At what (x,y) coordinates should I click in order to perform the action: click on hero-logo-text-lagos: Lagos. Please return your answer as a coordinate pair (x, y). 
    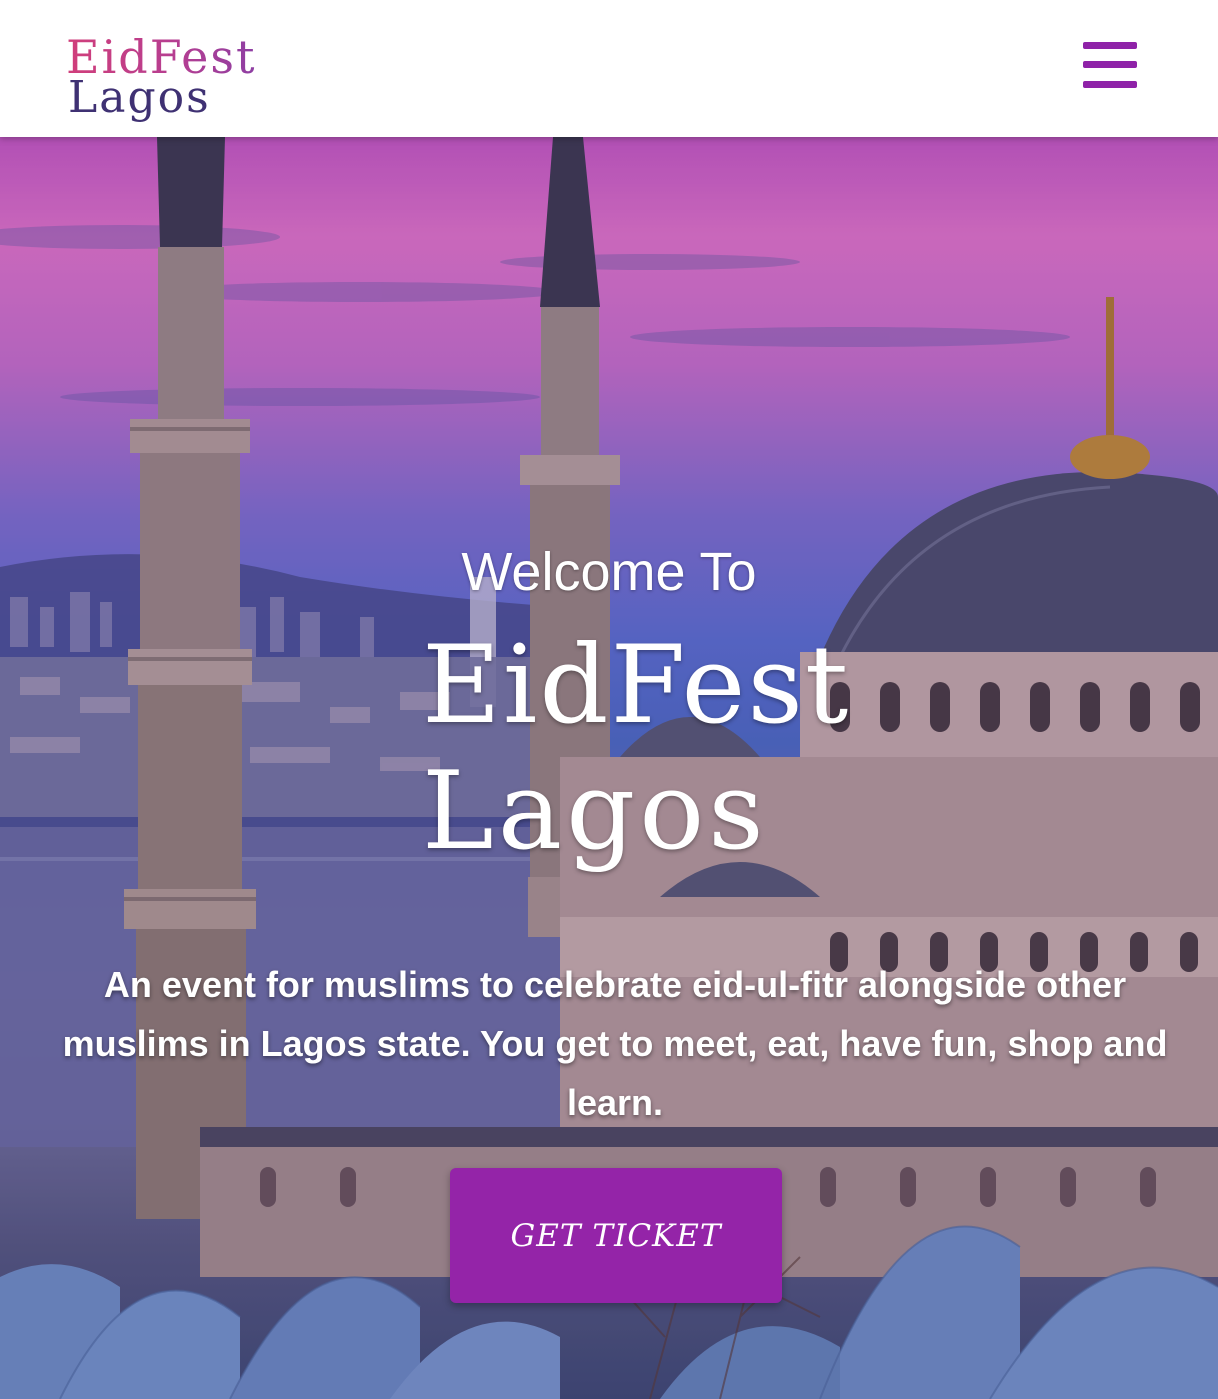
    Looking at the image, I should click on (595, 811).